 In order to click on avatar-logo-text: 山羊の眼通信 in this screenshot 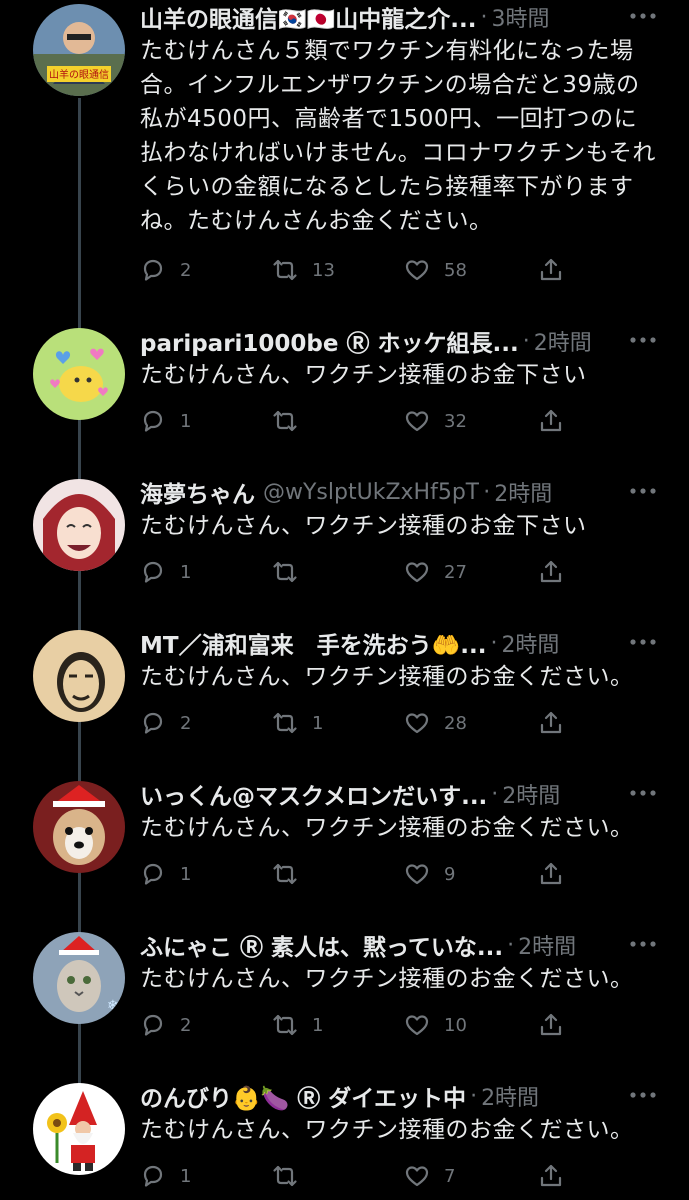, I will do `click(79, 74)`.